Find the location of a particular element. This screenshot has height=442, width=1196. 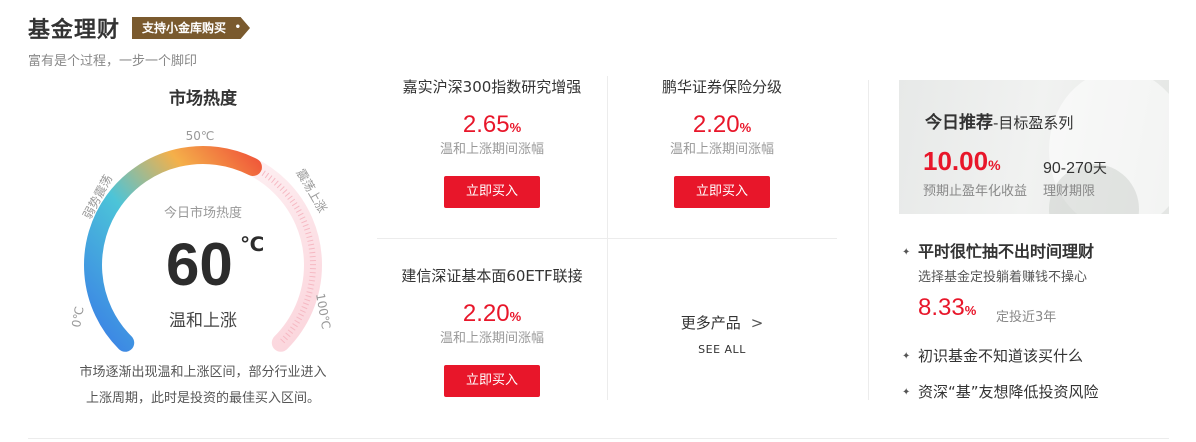

tip-beginner: ✦ 初识基金不知道该买什么 is located at coordinates (992, 355).